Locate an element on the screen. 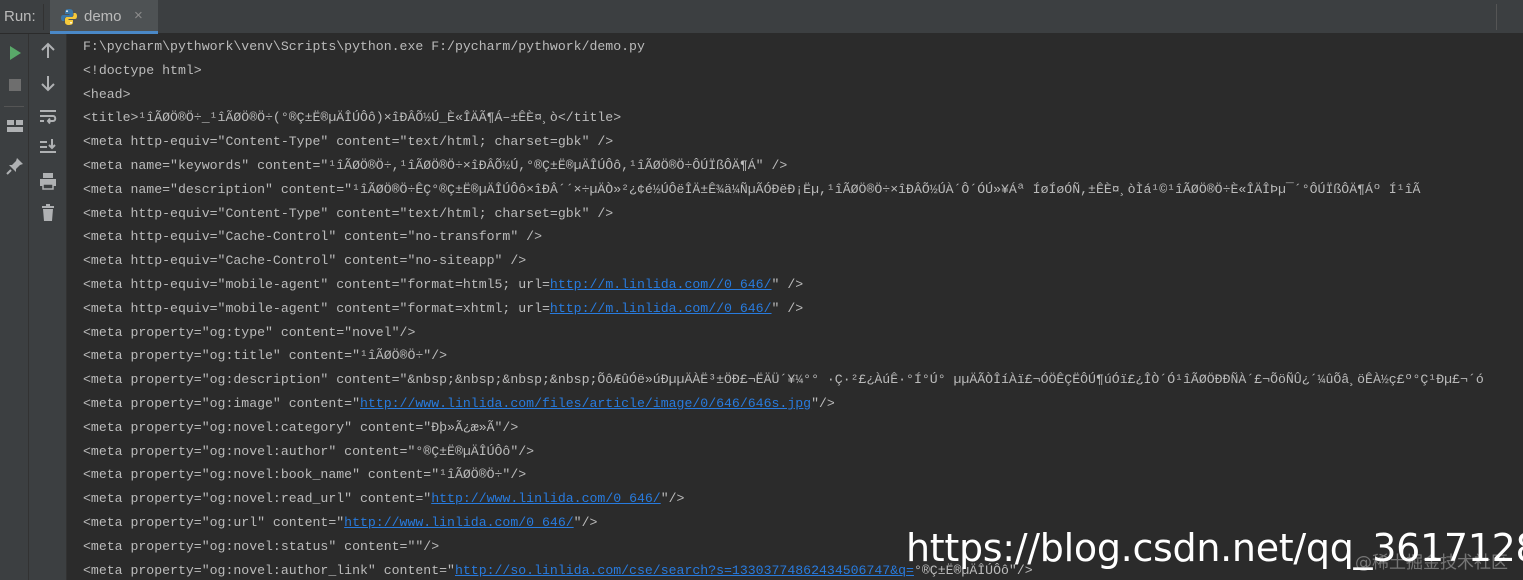 This screenshot has width=1523, height=580. python-icon is located at coordinates (69, 17).